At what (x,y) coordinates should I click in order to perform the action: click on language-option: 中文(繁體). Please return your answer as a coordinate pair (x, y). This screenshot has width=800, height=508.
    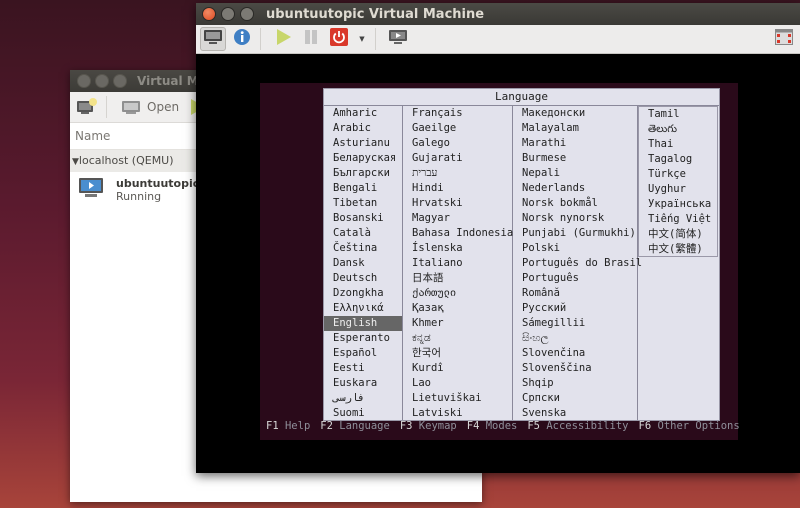
    Looking at the image, I should click on (678, 249).